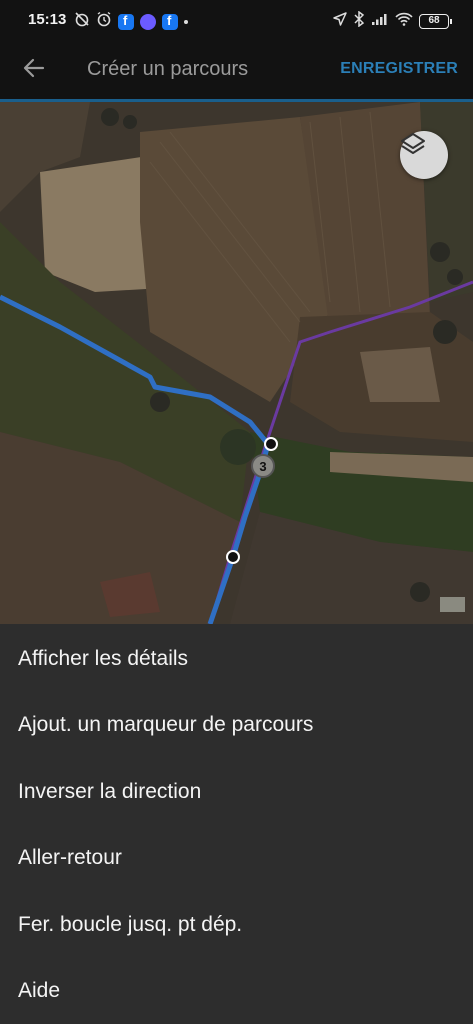 This screenshot has height=1024, width=473. I want to click on menu-item-show-details: Afficher les détails, so click(236, 659).